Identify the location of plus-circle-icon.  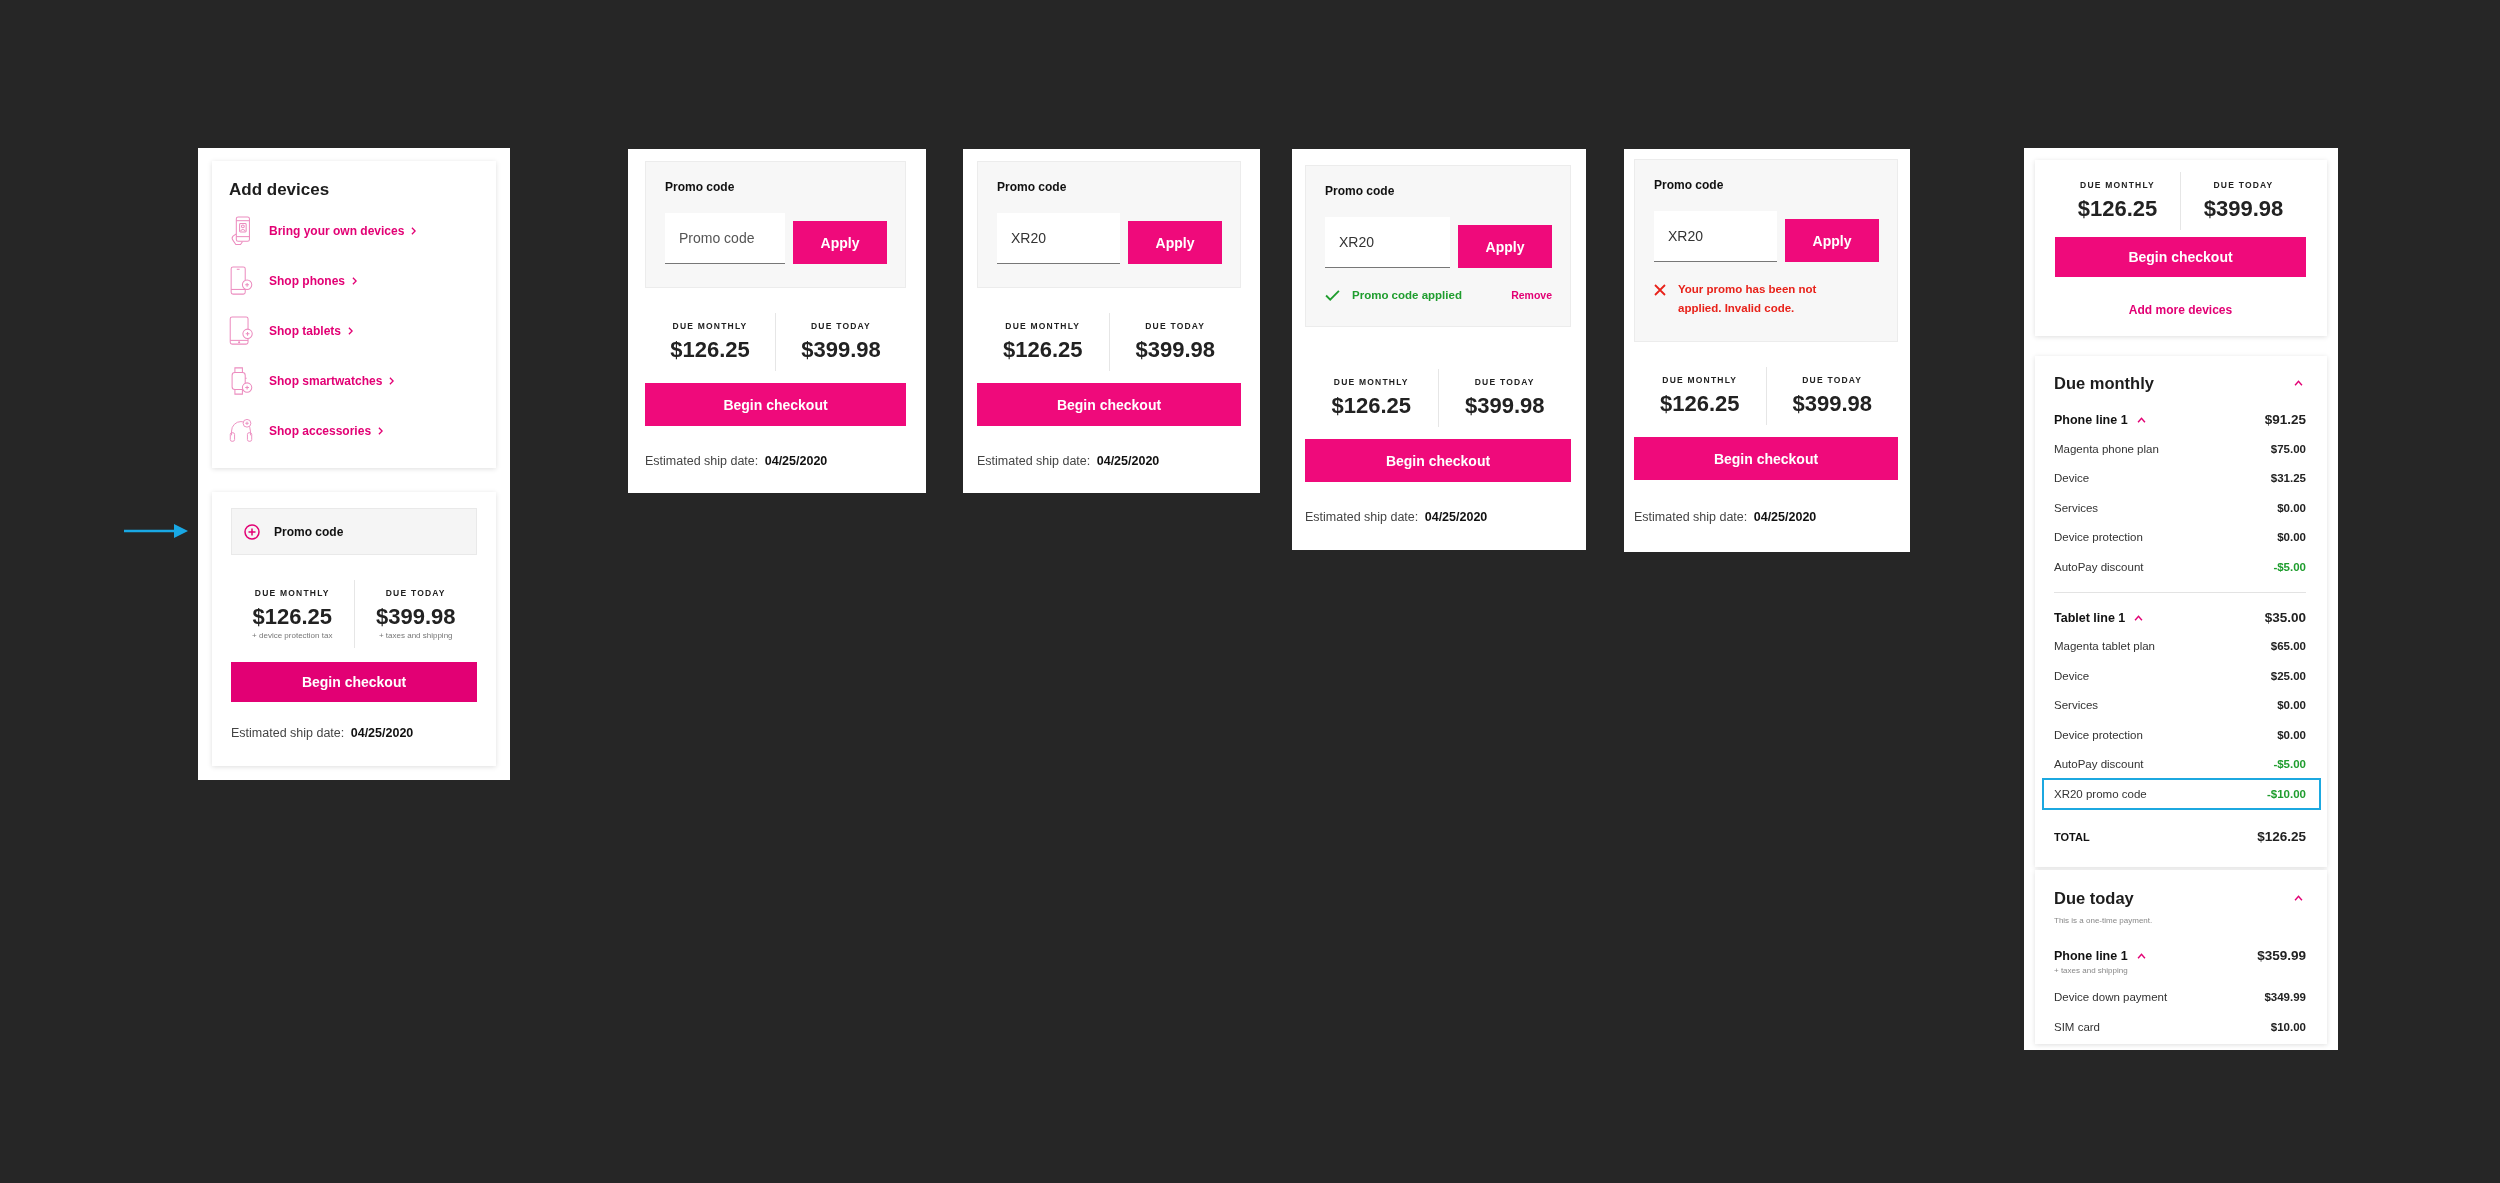
(252, 531).